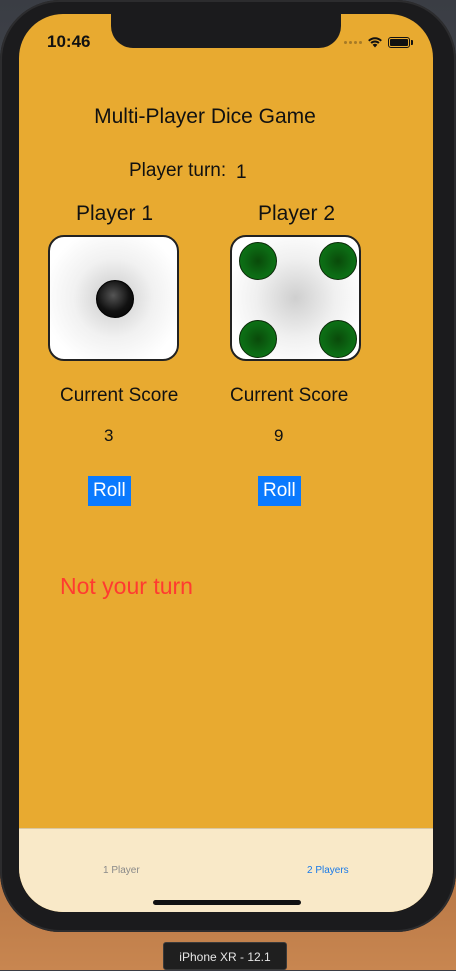  What do you see at coordinates (328, 870) in the screenshot?
I see `tab-2-players: 2 Players` at bounding box center [328, 870].